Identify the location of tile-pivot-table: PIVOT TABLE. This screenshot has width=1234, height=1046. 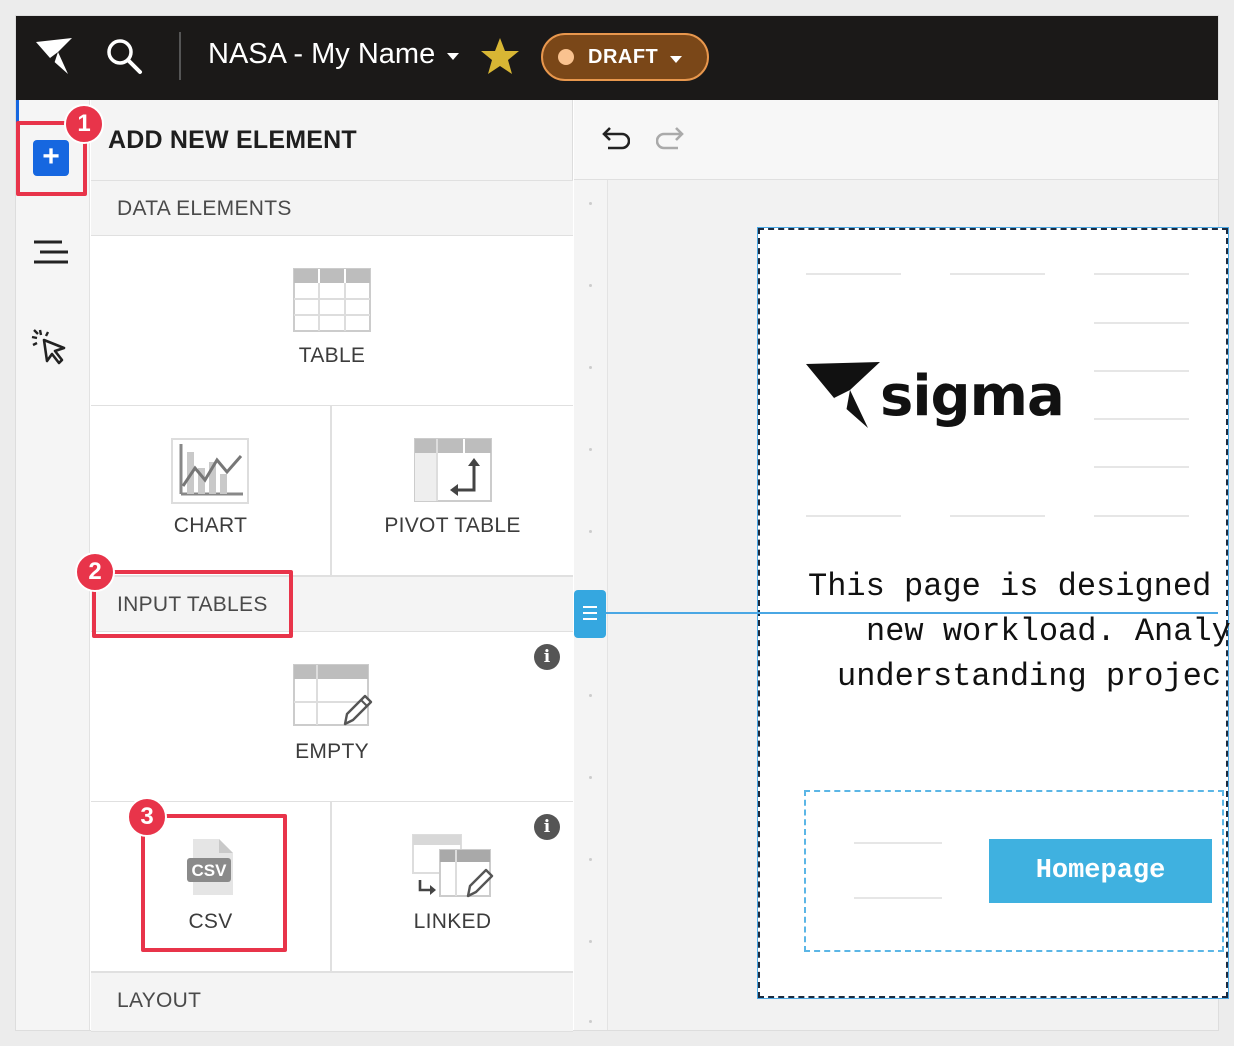
(452, 491).